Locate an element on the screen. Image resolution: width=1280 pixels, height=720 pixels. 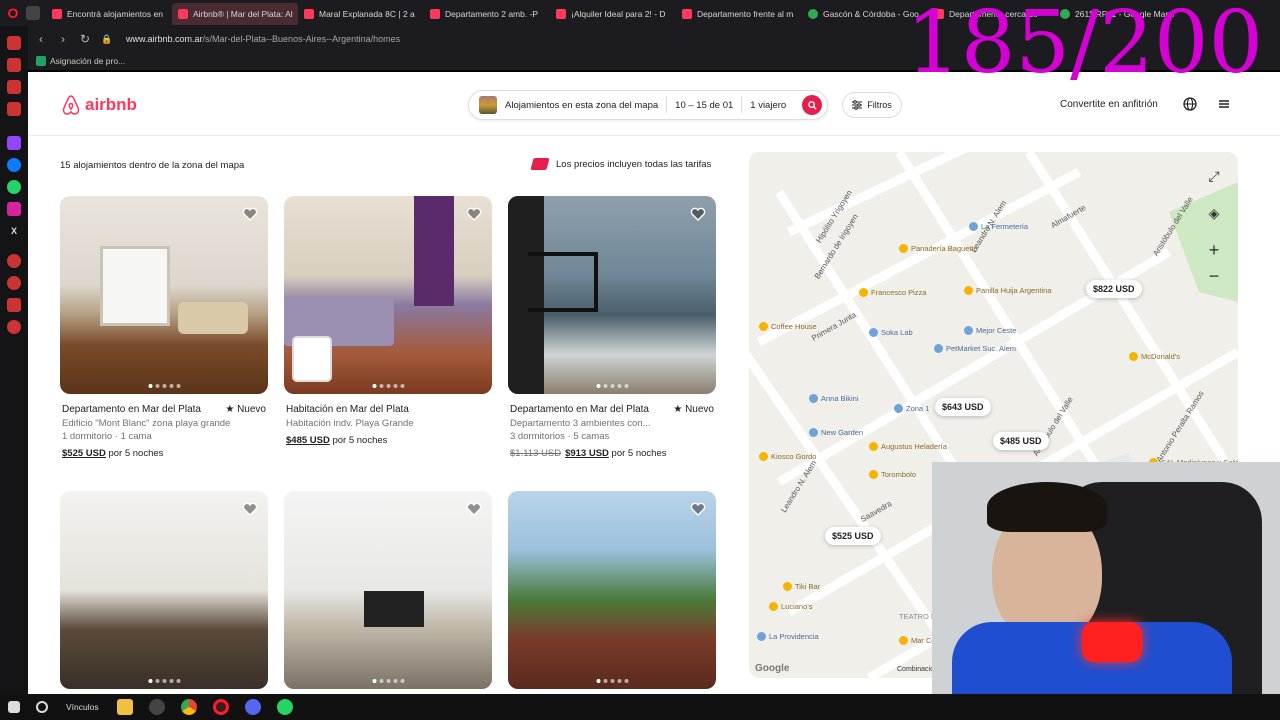
tab-label: Airbnb® | Mar del Plata: Al is located at coordinates (243, 14).